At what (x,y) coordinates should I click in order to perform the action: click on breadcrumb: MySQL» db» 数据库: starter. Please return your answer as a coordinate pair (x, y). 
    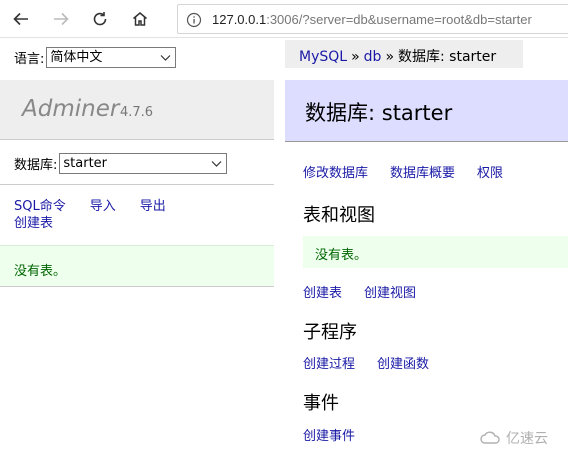
    Looking at the image, I should click on (404, 54).